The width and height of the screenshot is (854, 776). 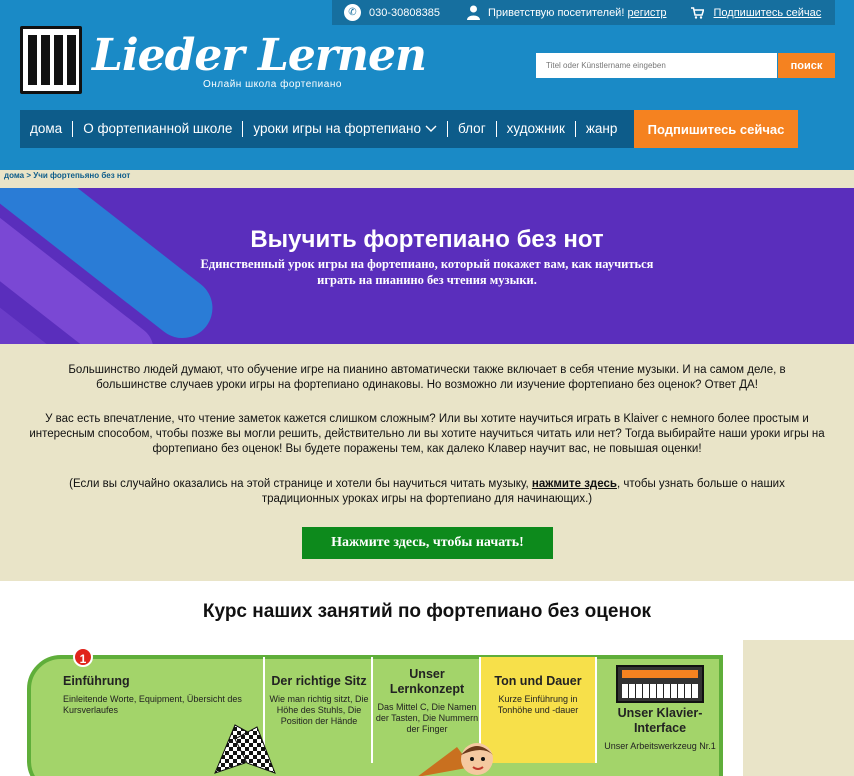 I want to click on register-link: регистр, so click(x=646, y=13).